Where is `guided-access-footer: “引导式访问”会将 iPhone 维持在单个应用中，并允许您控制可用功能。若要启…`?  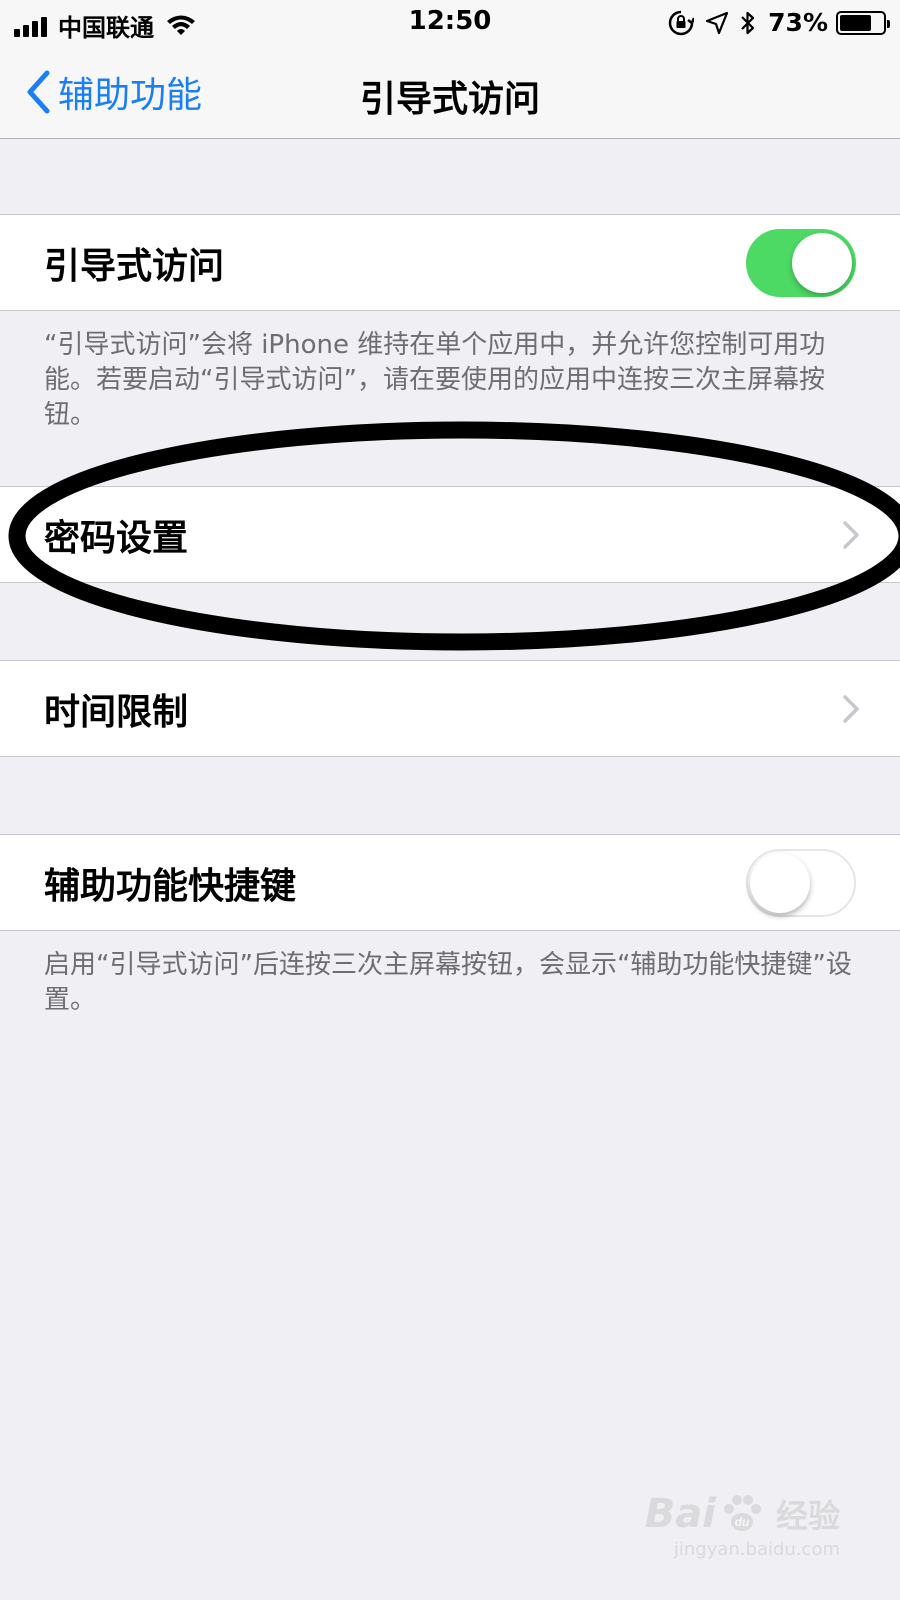
guided-access-footer: “引导式访问”会将 iPhone 维持在单个应用中，并允许您控制可用功能。若要启… is located at coordinates (435, 380).